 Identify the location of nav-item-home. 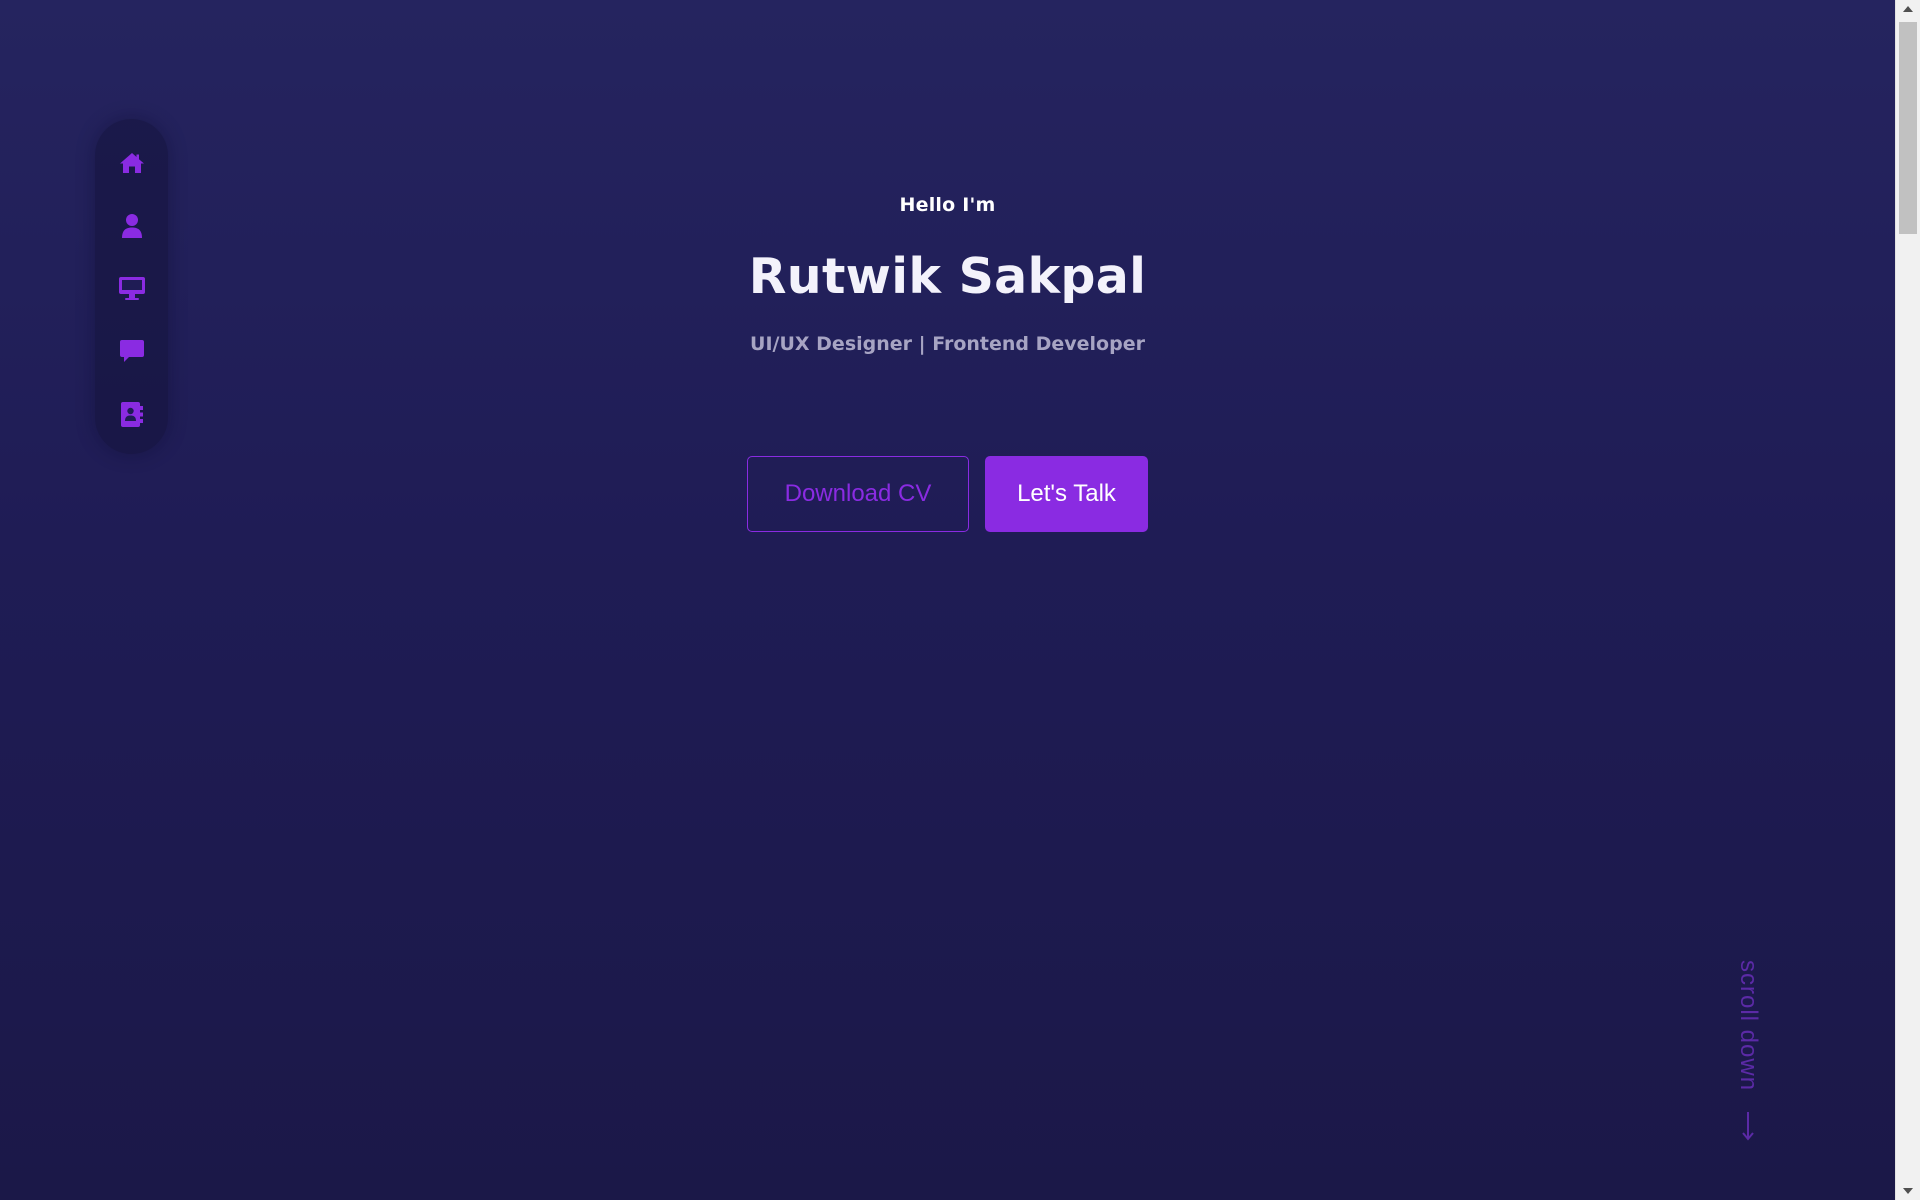
(132, 163).